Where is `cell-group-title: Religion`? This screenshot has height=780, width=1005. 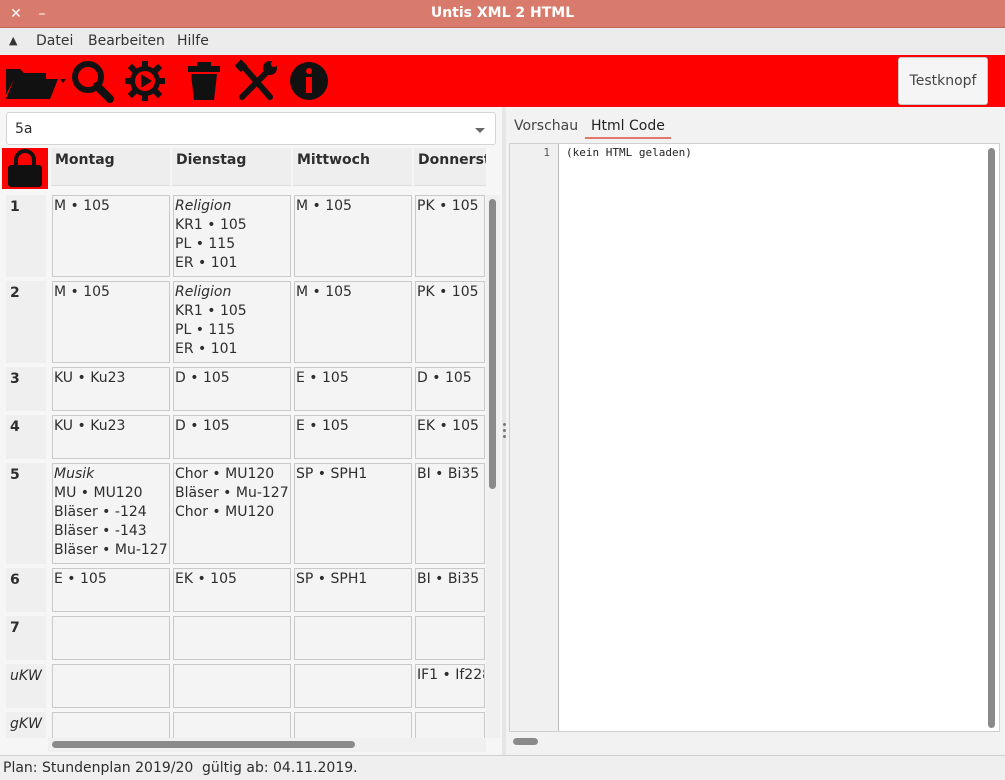
cell-group-title: Religion is located at coordinates (203, 292).